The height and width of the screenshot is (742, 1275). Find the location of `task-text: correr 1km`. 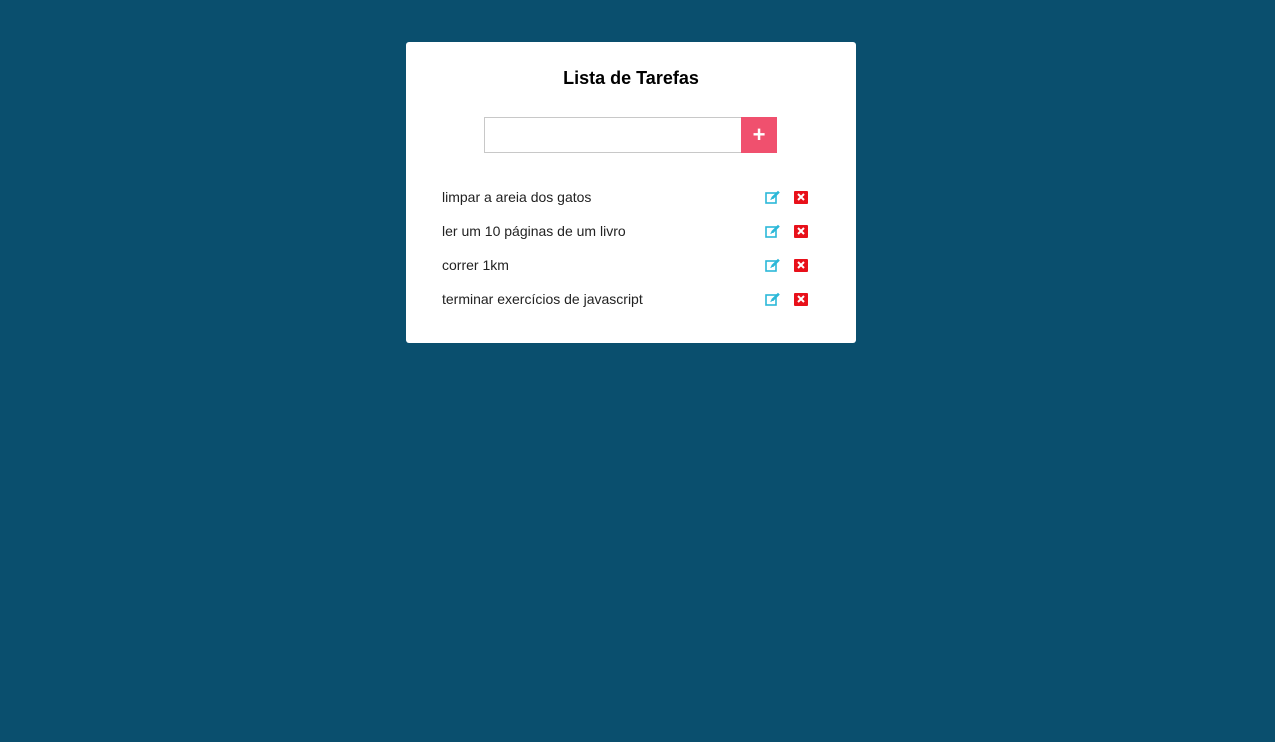

task-text: correr 1km is located at coordinates (475, 265).